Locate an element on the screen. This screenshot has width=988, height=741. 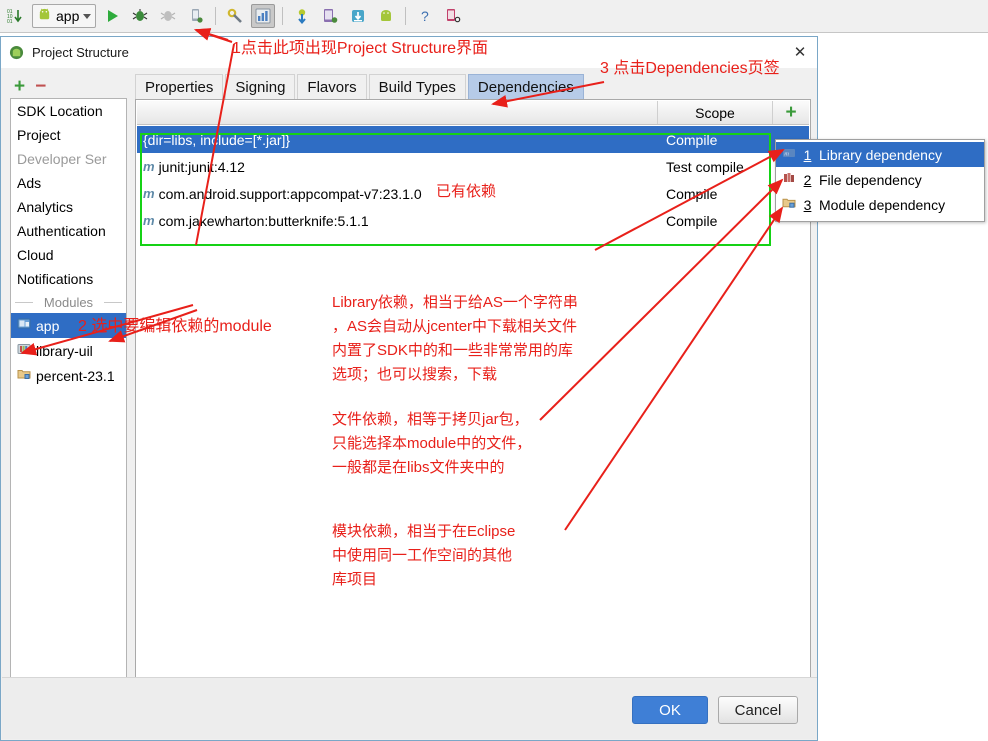
dependency-name: m junit:junit:4.12 is located at coordinates (397, 167).